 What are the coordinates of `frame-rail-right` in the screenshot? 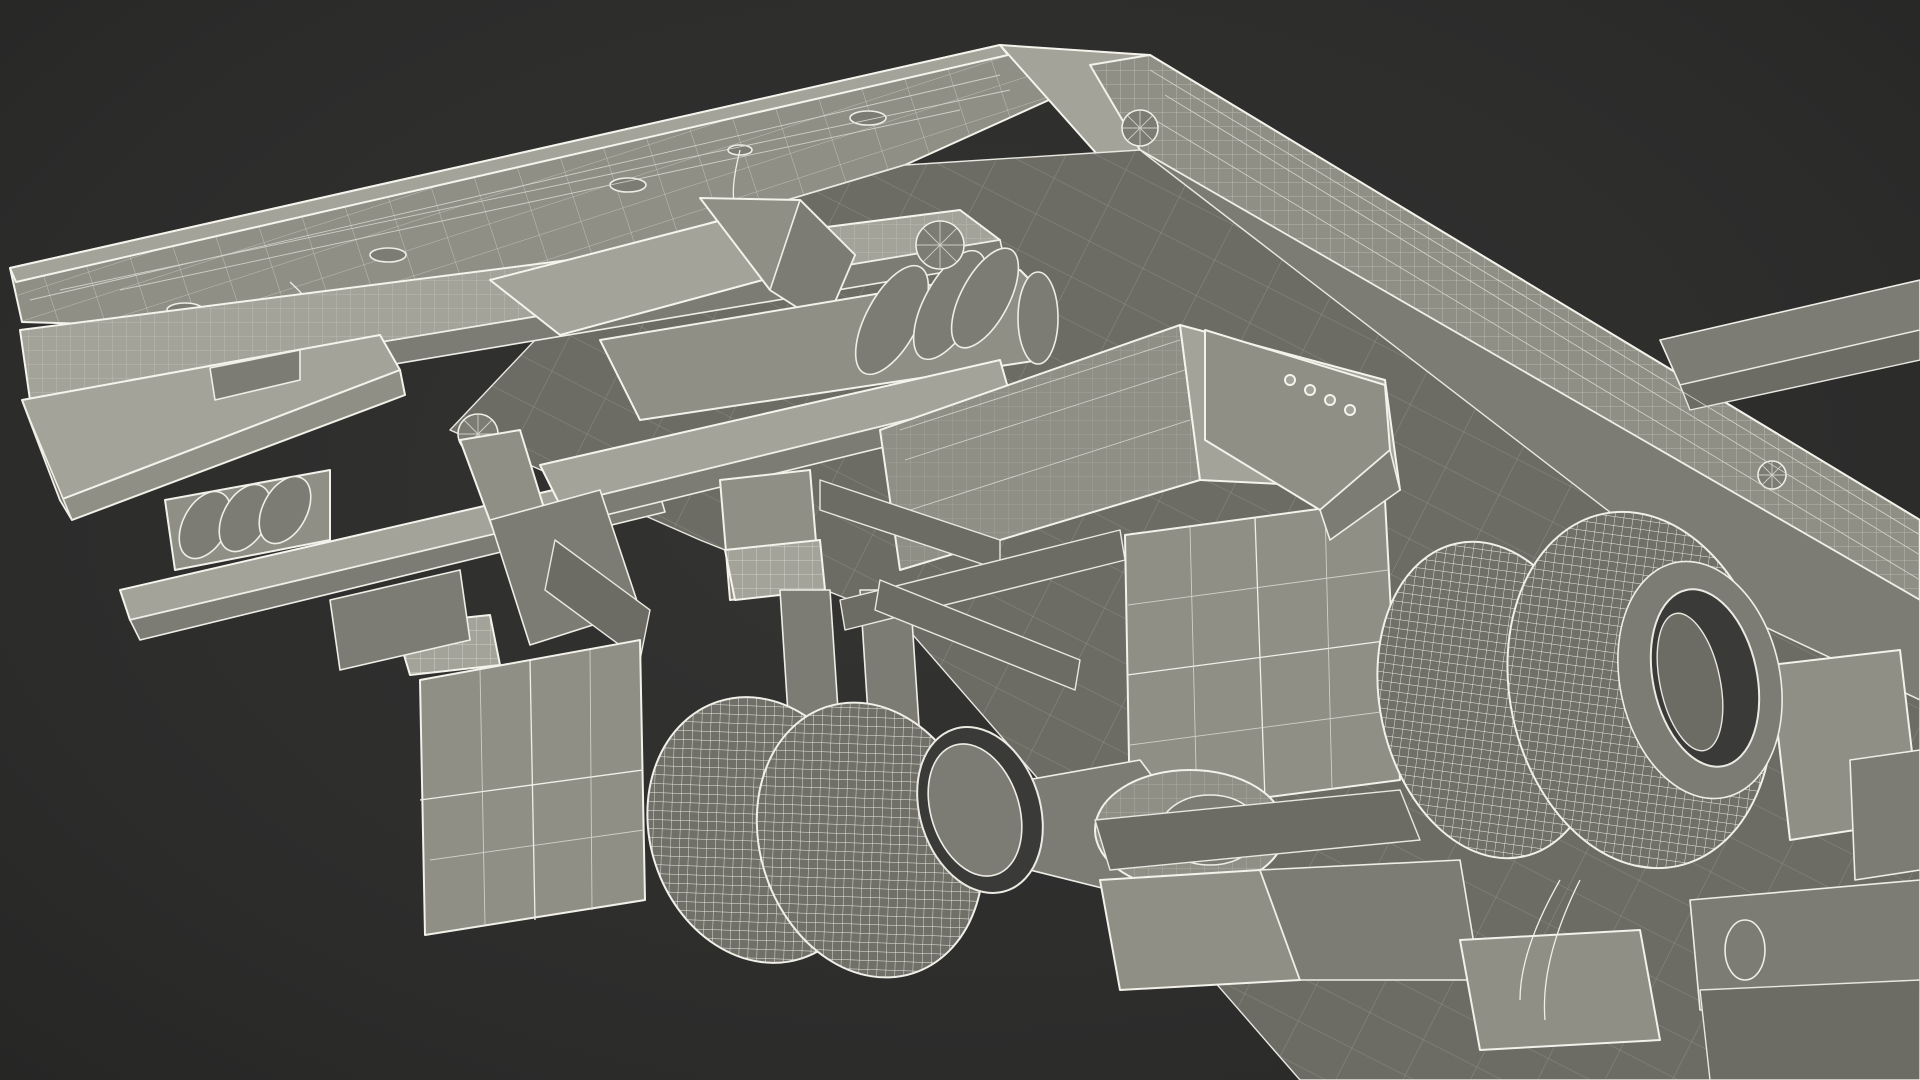 It's located at (1789, 345).